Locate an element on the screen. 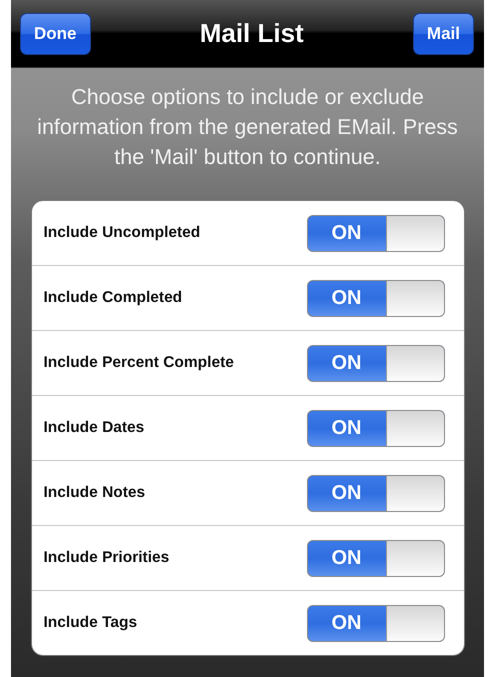 Image resolution: width=495 pixels, height=677 pixels. window-title: Mail List is located at coordinates (252, 33).